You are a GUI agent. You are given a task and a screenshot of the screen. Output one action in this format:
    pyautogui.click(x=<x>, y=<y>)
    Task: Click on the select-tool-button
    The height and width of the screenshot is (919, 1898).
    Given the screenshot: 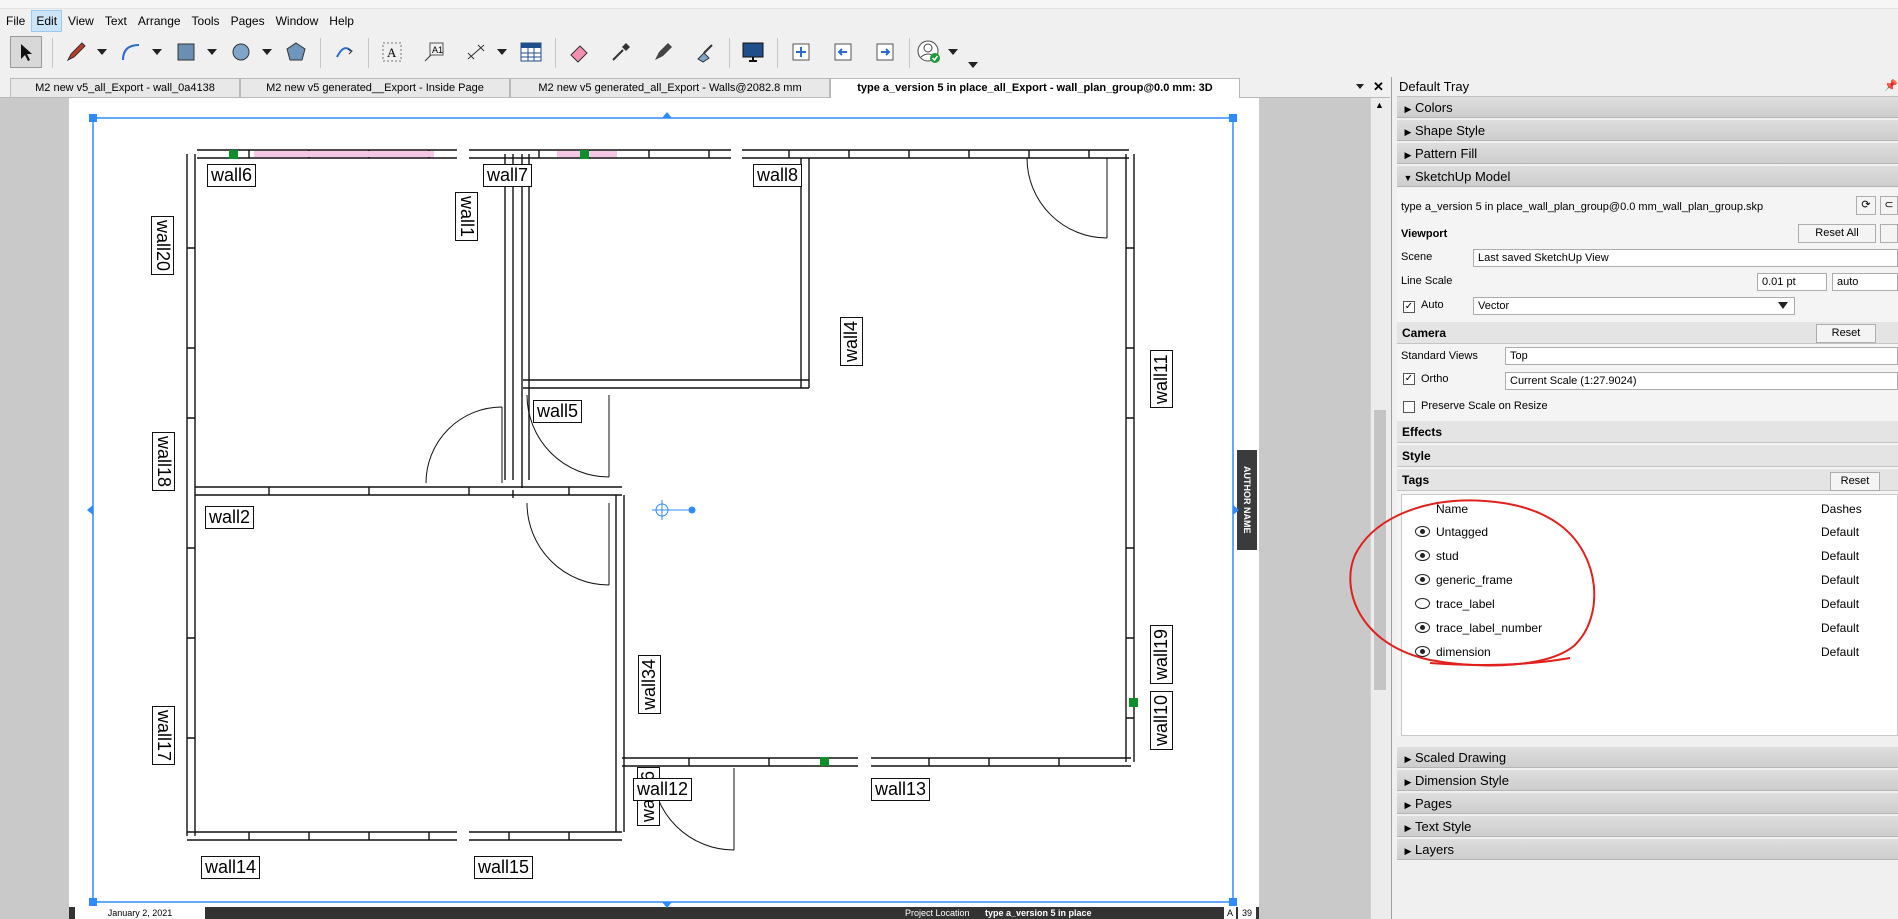 What is the action you would take?
    pyautogui.click(x=26, y=52)
    